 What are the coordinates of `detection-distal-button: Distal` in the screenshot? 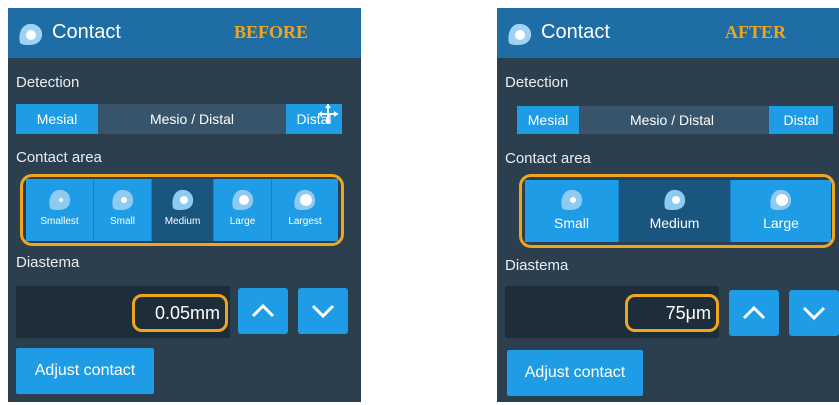 It's located at (801, 120).